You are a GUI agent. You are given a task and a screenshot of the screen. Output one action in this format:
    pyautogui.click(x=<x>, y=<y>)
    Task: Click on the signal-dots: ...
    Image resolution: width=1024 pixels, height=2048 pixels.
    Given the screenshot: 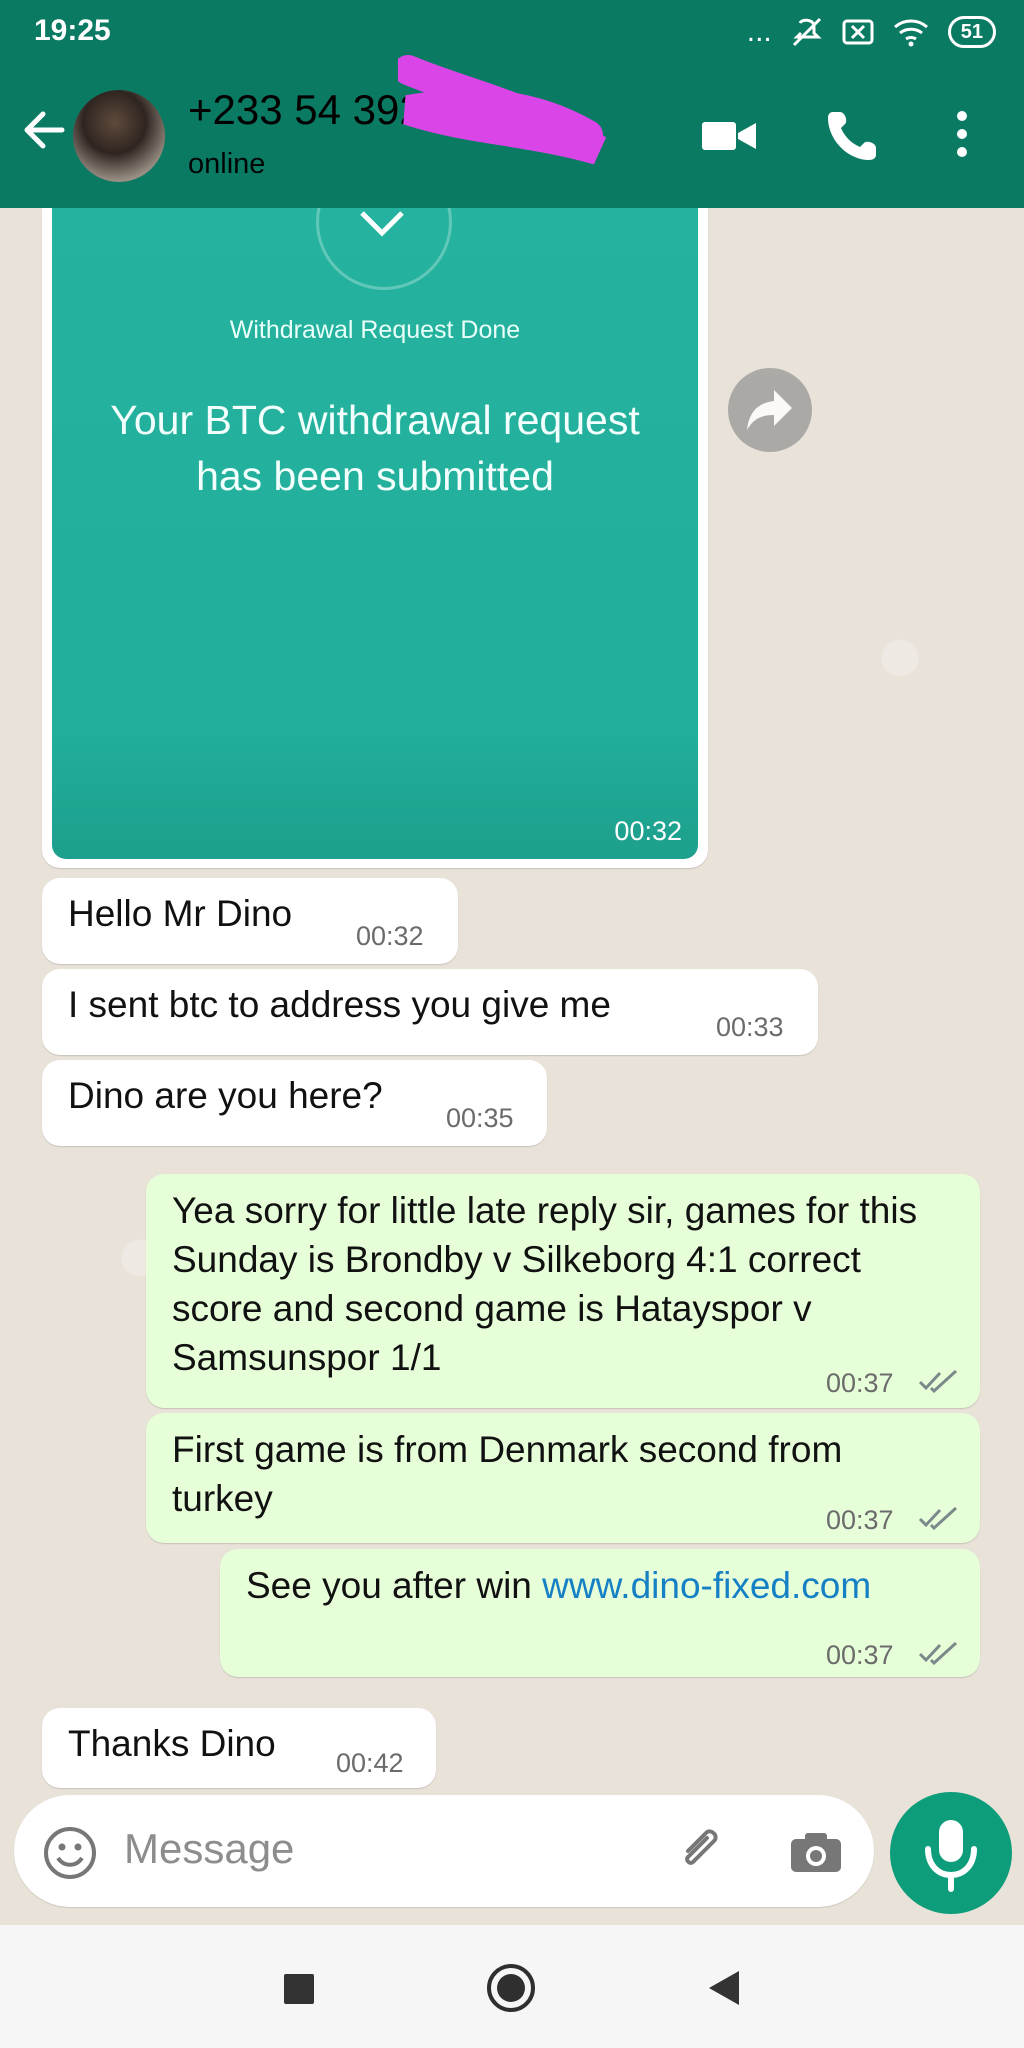 What is the action you would take?
    pyautogui.click(x=759, y=31)
    